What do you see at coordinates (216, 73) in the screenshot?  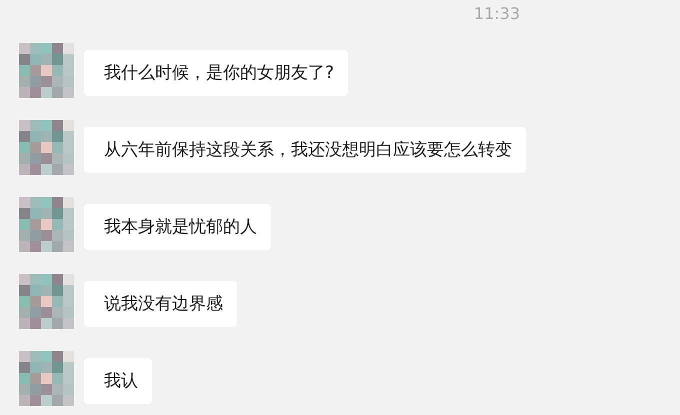 I see `message-bubble: 我什么时候，是你的女朋友了?` at bounding box center [216, 73].